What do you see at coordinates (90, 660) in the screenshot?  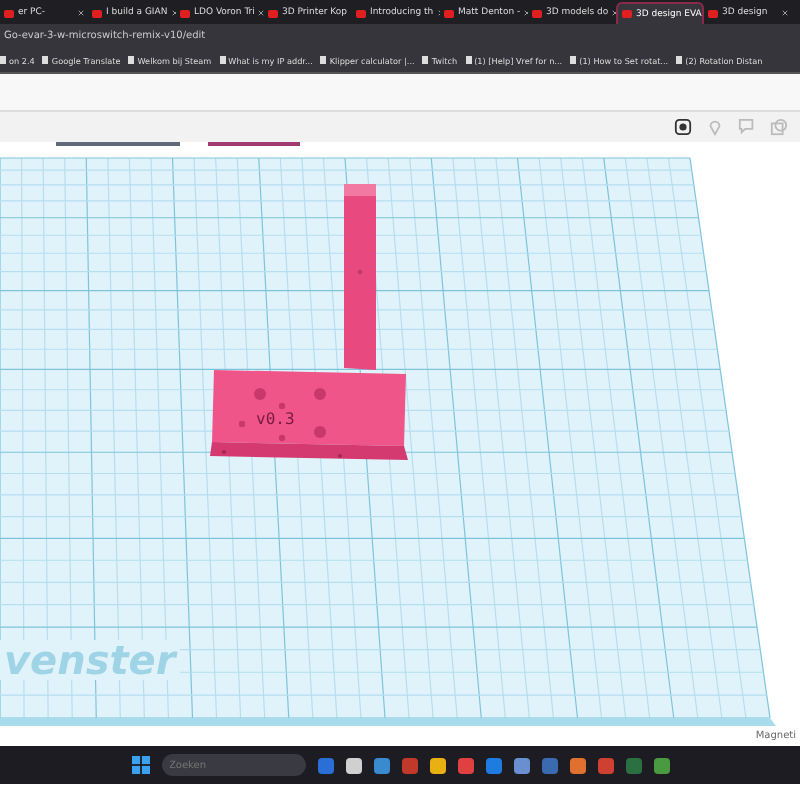 I see `workplane-label: venster` at bounding box center [90, 660].